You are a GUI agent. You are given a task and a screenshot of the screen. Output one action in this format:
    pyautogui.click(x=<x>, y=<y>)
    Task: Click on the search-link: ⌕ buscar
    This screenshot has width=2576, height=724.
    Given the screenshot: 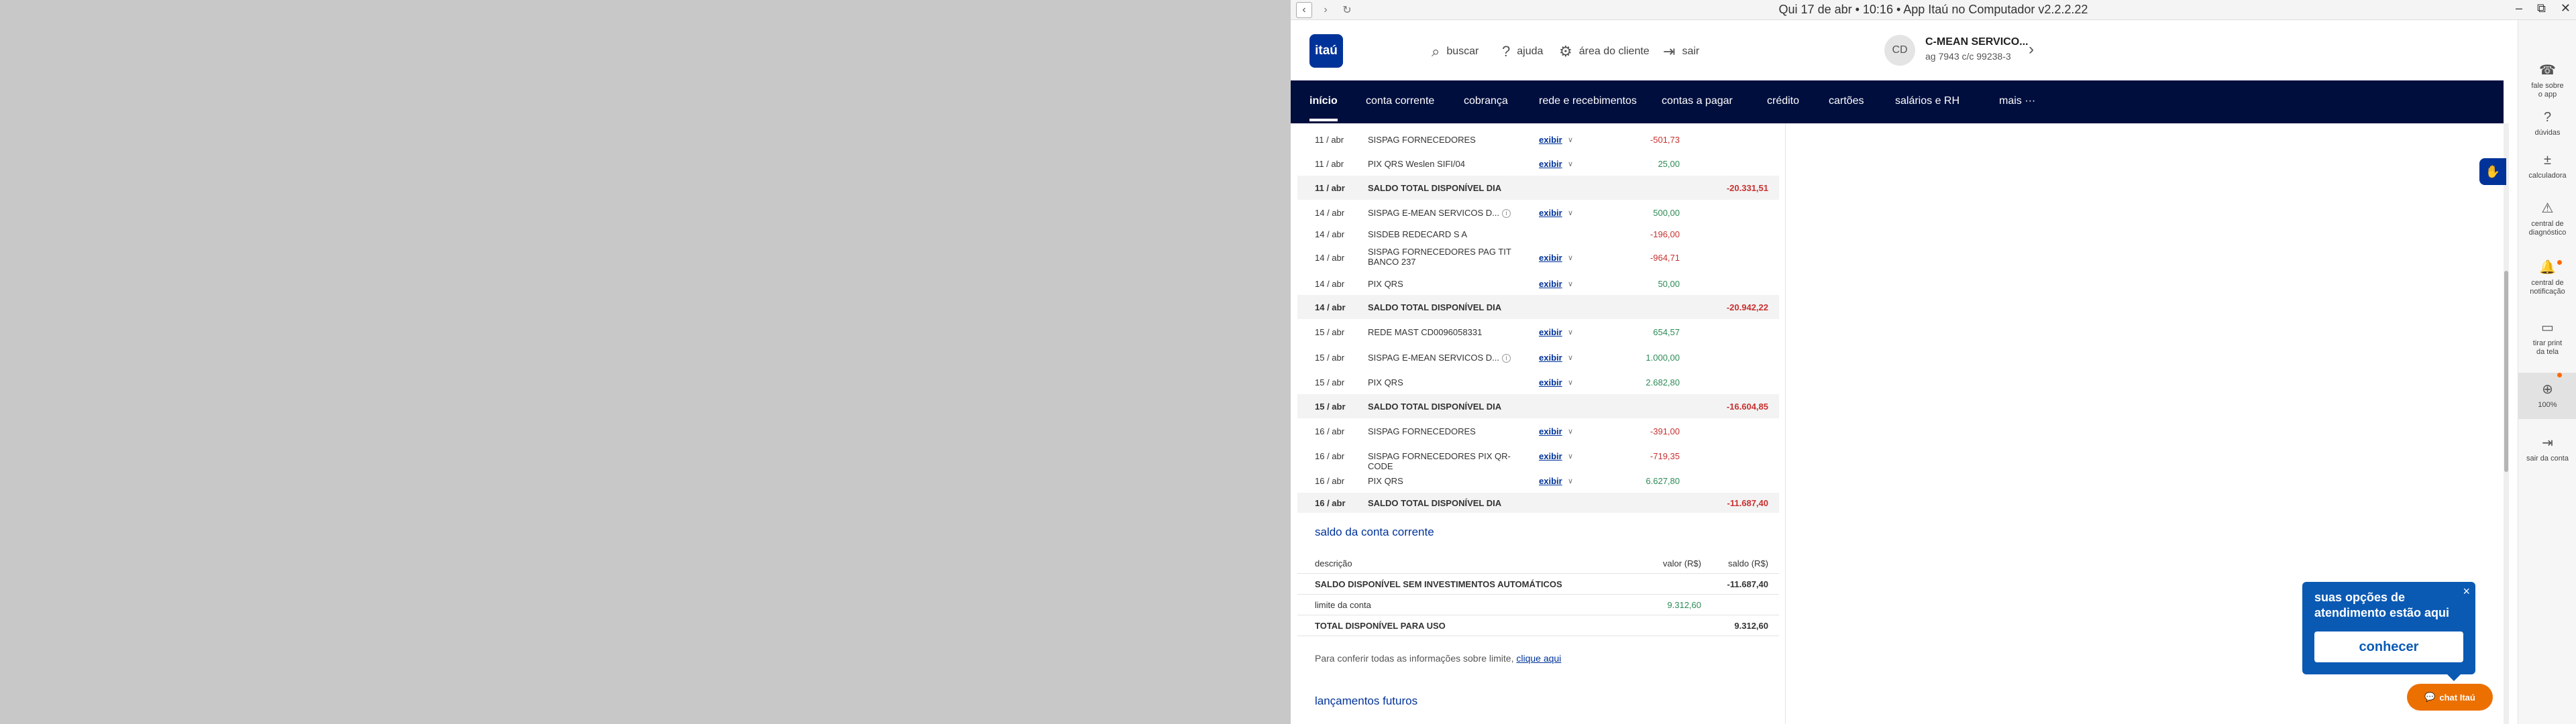 What is the action you would take?
    pyautogui.click(x=1455, y=52)
    